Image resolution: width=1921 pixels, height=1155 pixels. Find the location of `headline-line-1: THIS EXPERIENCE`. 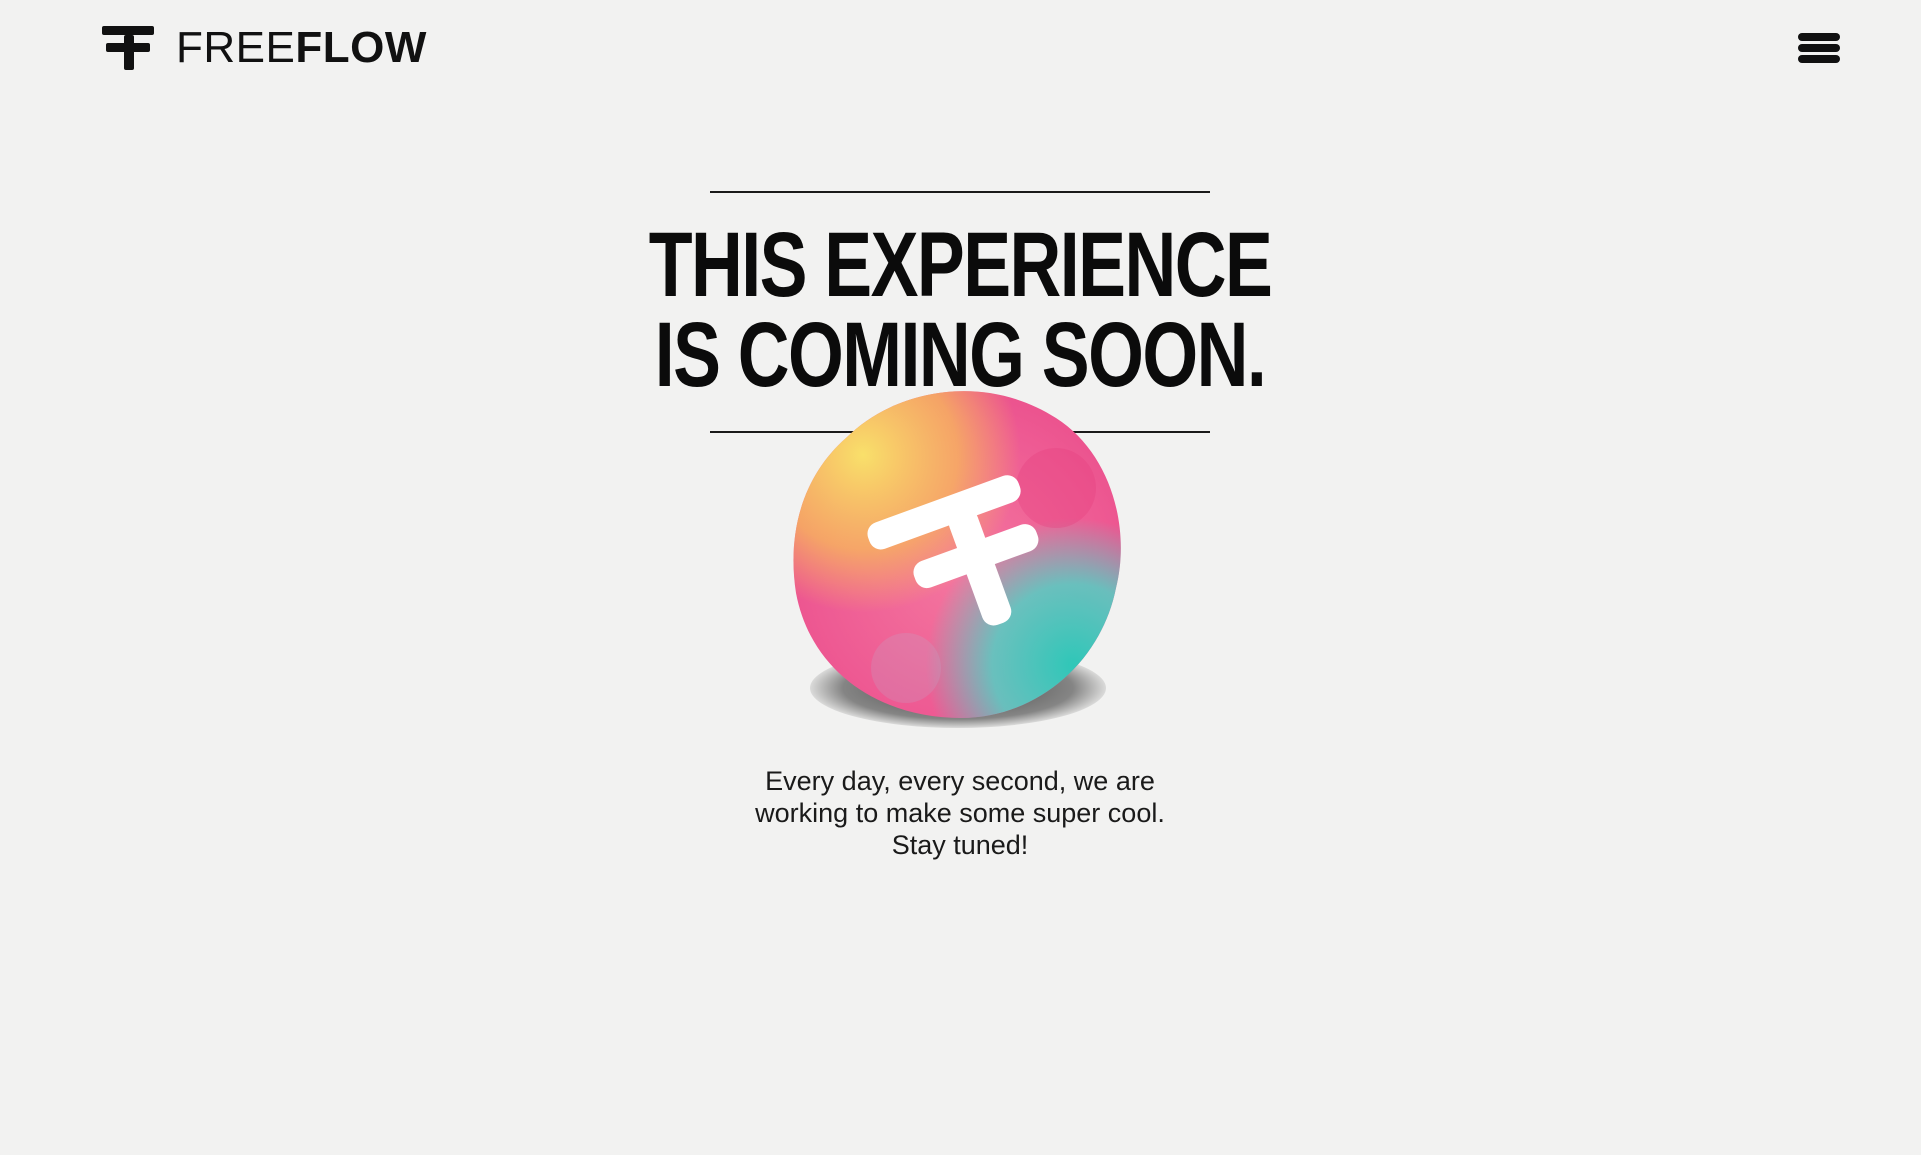

headline-line-1: THIS EXPERIENCE is located at coordinates (960, 265).